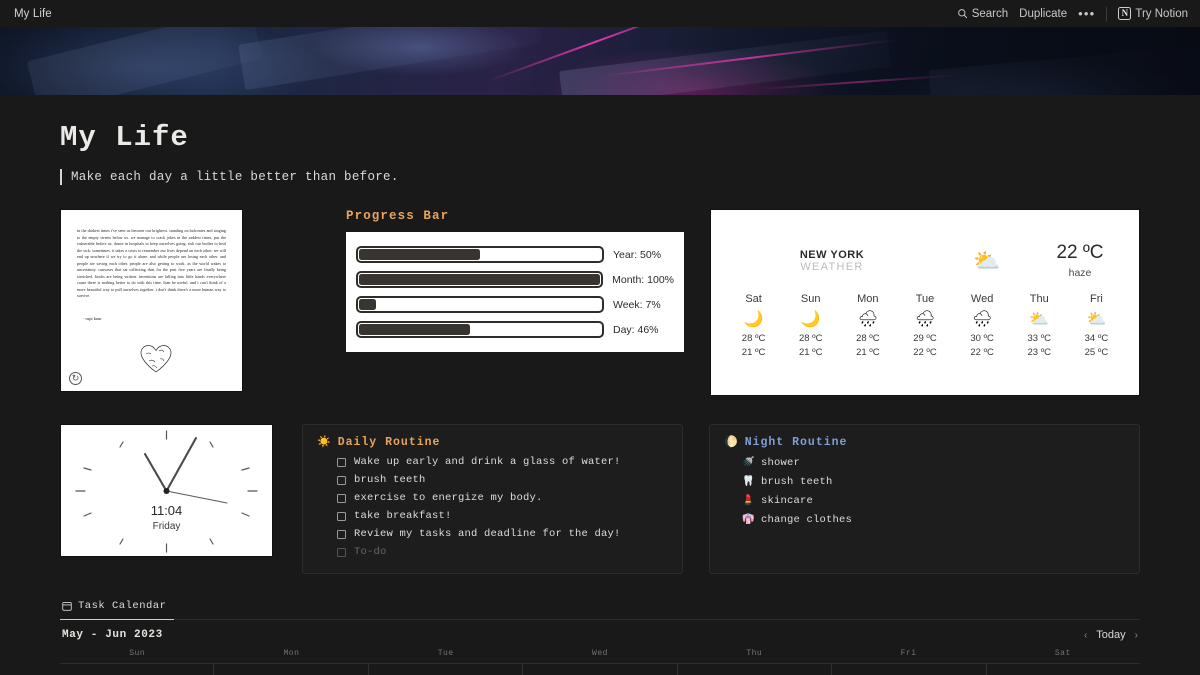 The image size is (1200, 675). What do you see at coordinates (753, 299) in the screenshot?
I see `weather-day-name: Sat` at bounding box center [753, 299].